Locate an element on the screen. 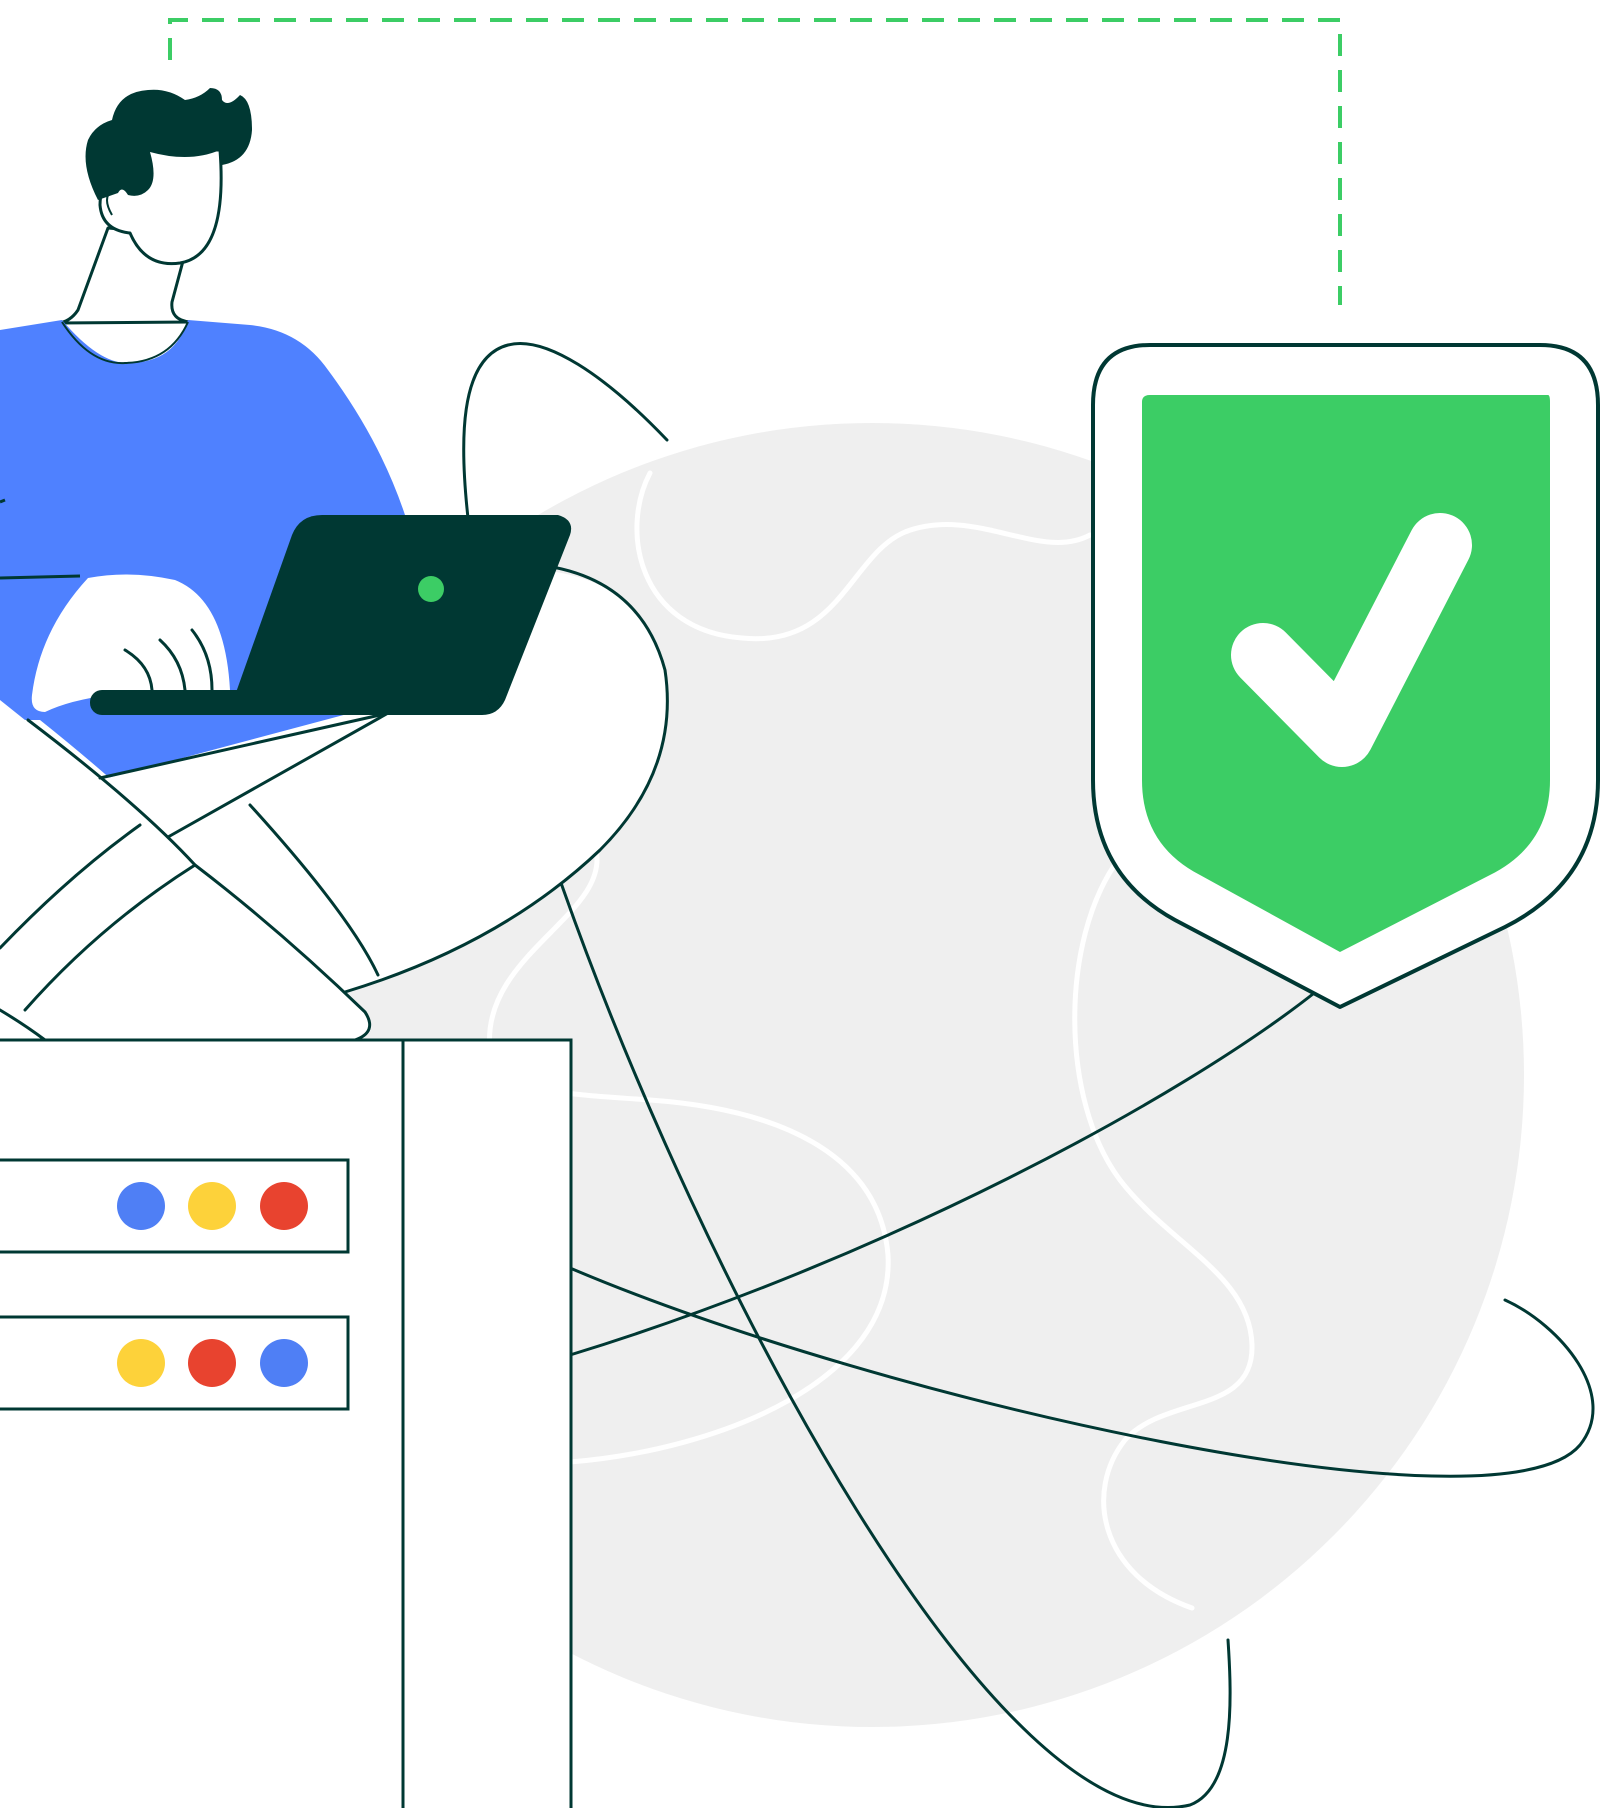 Image resolution: width=1602 pixels, height=1808 pixels. laptop-base is located at coordinates (290, 702).